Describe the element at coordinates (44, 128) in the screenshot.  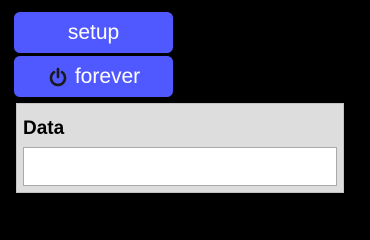
I see `monitor-label: Data` at that location.